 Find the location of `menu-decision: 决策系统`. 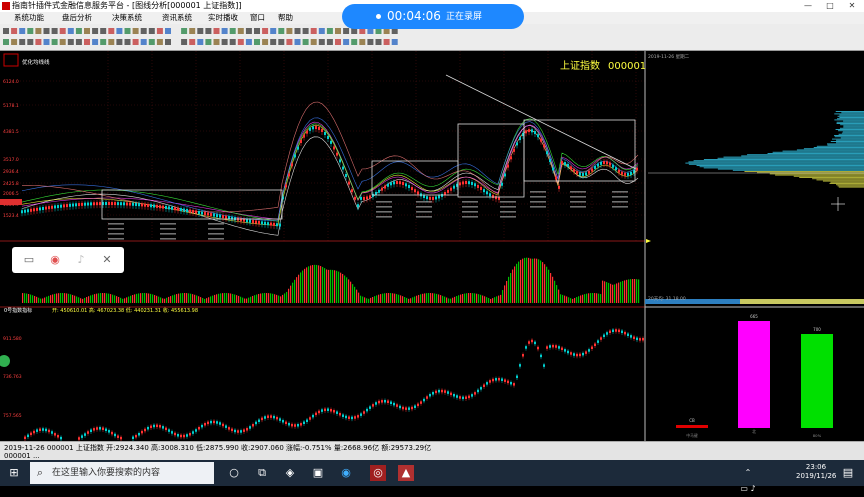

menu-decision: 决策系统 is located at coordinates (127, 18).